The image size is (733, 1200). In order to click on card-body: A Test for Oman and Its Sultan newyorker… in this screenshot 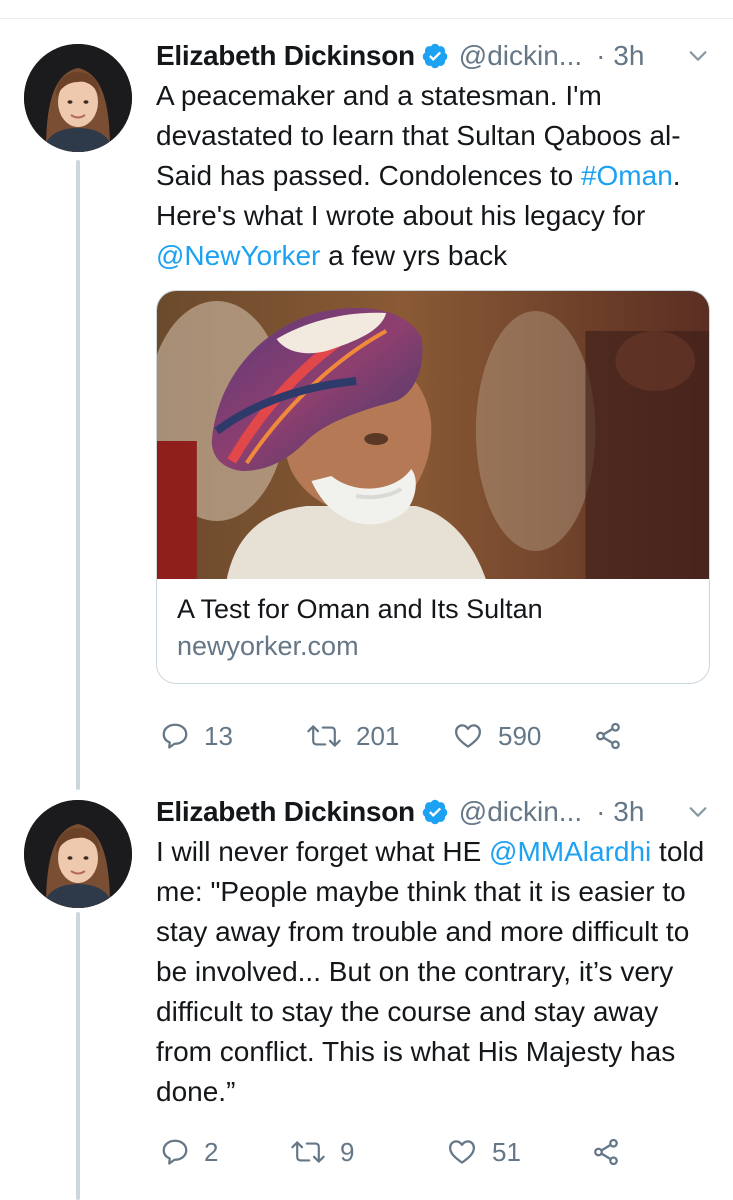, I will do `click(433, 631)`.